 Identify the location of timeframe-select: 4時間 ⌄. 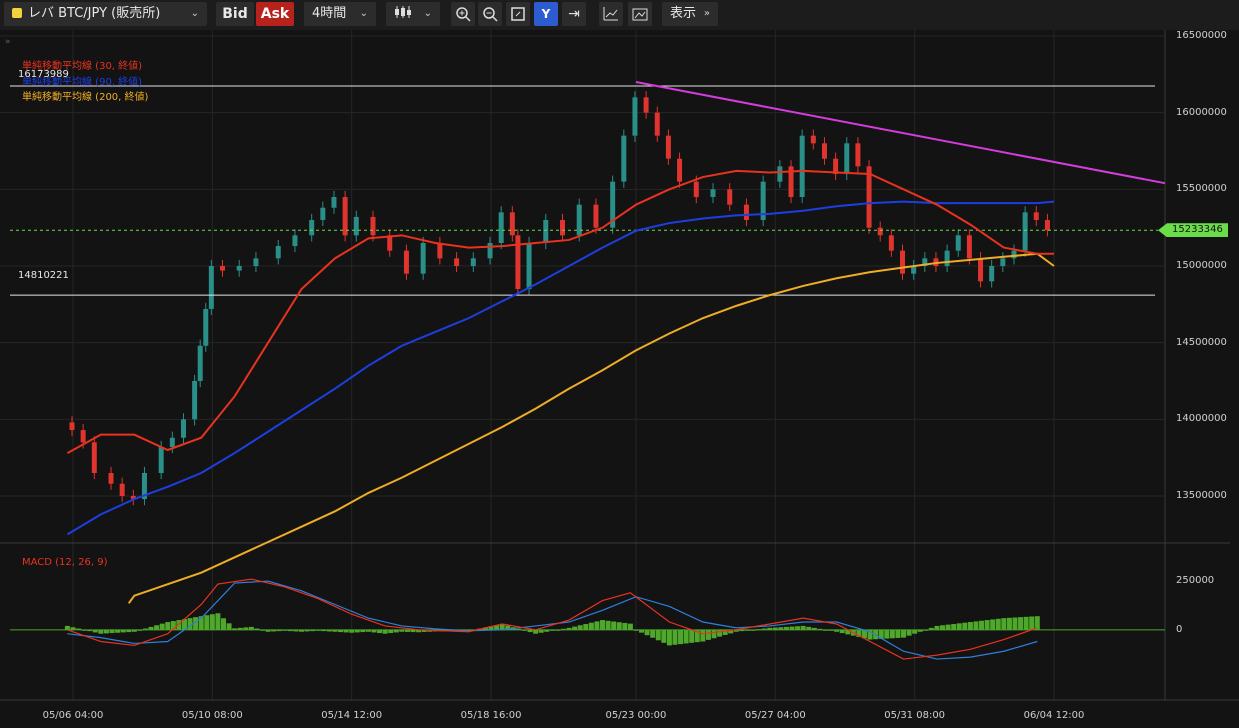
(340, 14).